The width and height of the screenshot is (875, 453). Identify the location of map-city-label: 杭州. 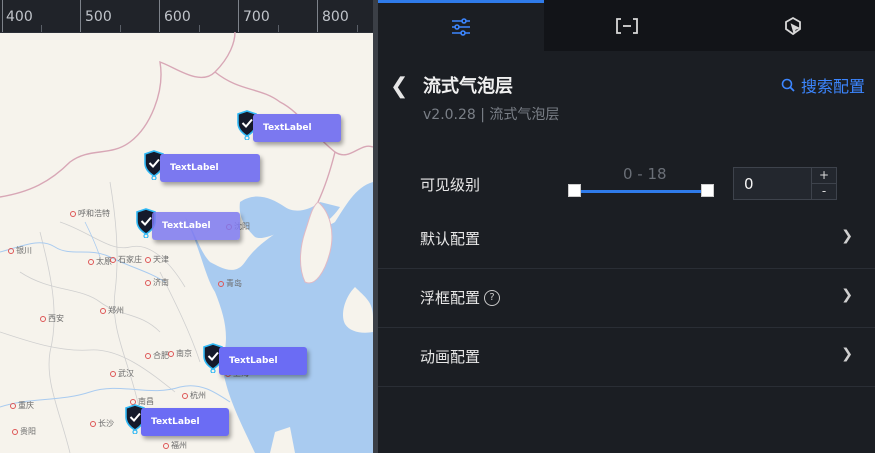
(194, 395).